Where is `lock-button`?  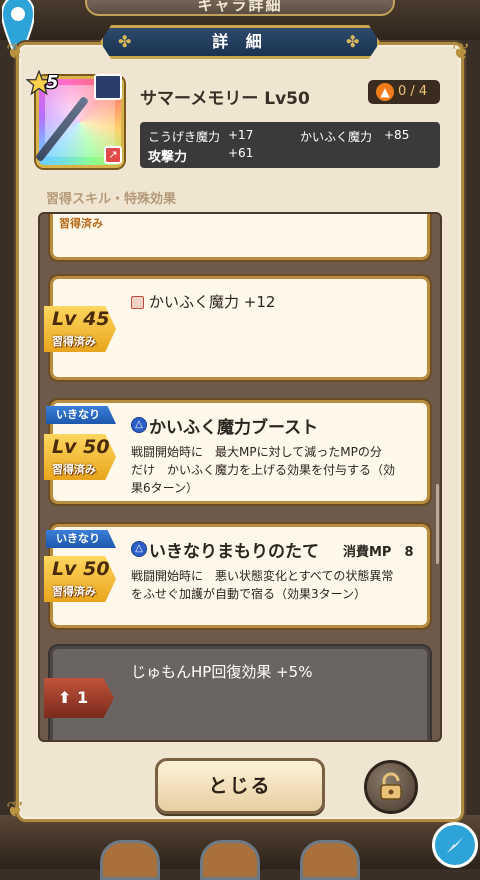 lock-button is located at coordinates (391, 787).